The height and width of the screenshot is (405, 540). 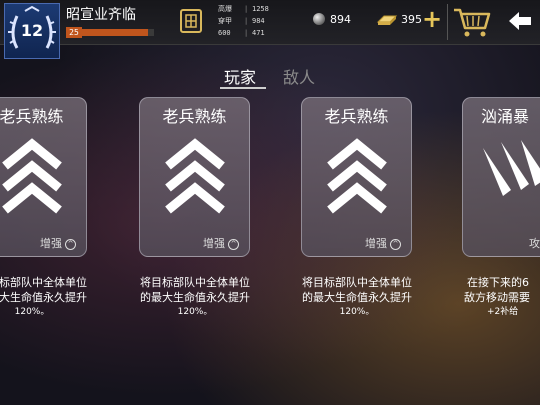 I want to click on resource-row: 穿甲 | 984, so click(x=257, y=21).